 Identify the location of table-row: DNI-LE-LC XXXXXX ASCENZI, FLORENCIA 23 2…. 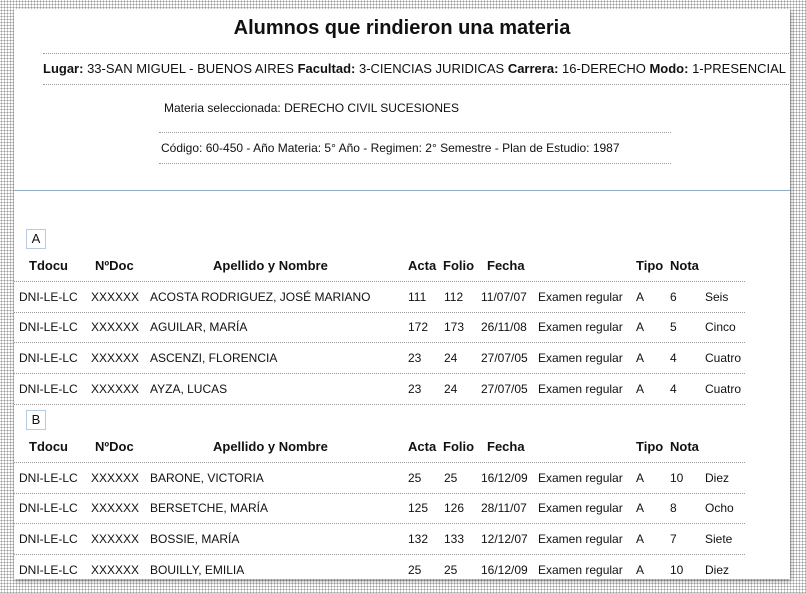
(379, 358).